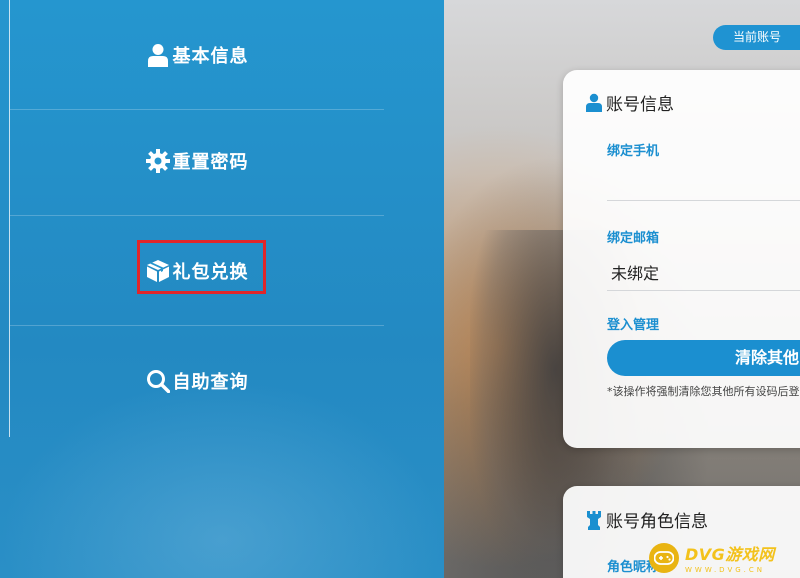 The width and height of the screenshot is (800, 578). I want to click on gamepad-icon, so click(664, 557).